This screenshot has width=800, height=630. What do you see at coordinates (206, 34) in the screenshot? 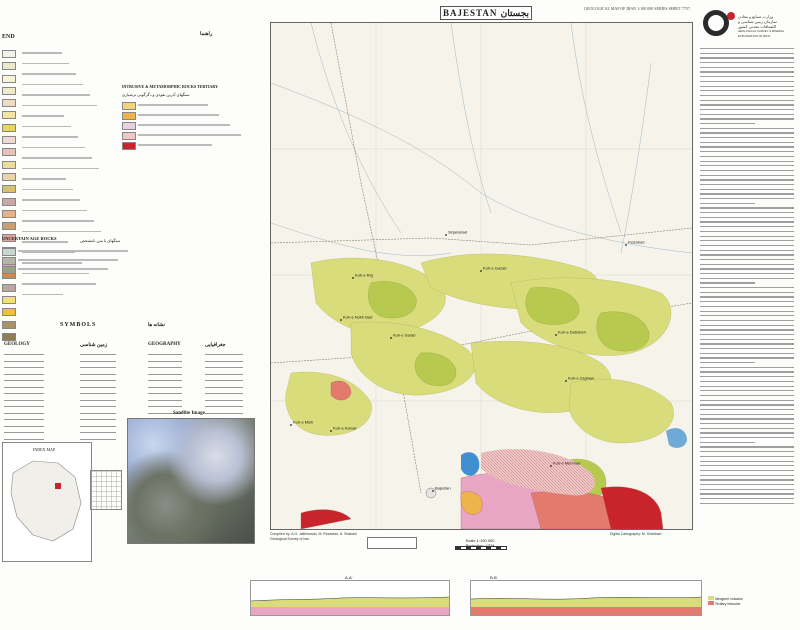
I see `legend-title-fa: راهنما` at bounding box center [206, 34].